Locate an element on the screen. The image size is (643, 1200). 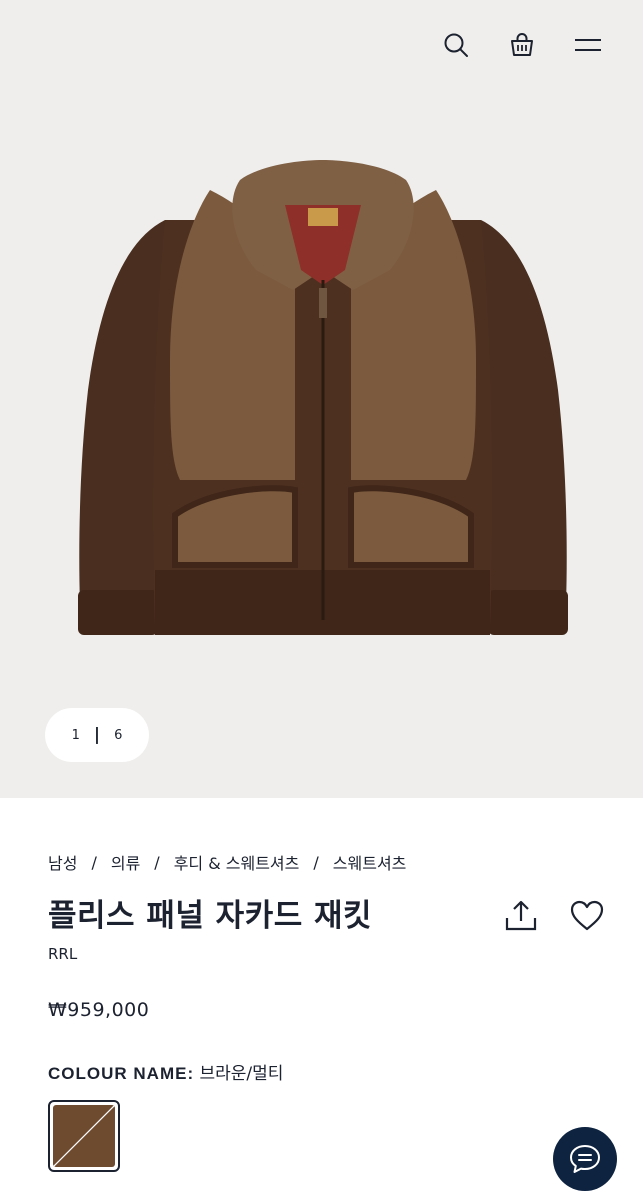
colour-swatch-fill is located at coordinates (84, 1136).